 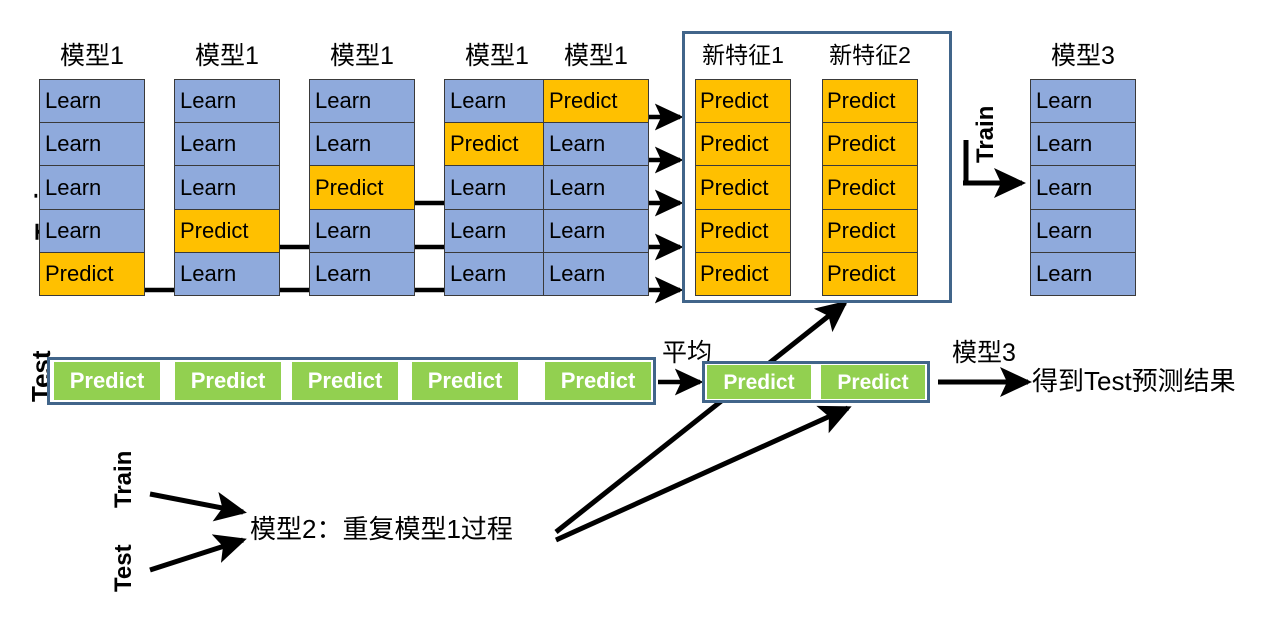 I want to click on column-header-model3: 模型3, so click(x=1083, y=56).